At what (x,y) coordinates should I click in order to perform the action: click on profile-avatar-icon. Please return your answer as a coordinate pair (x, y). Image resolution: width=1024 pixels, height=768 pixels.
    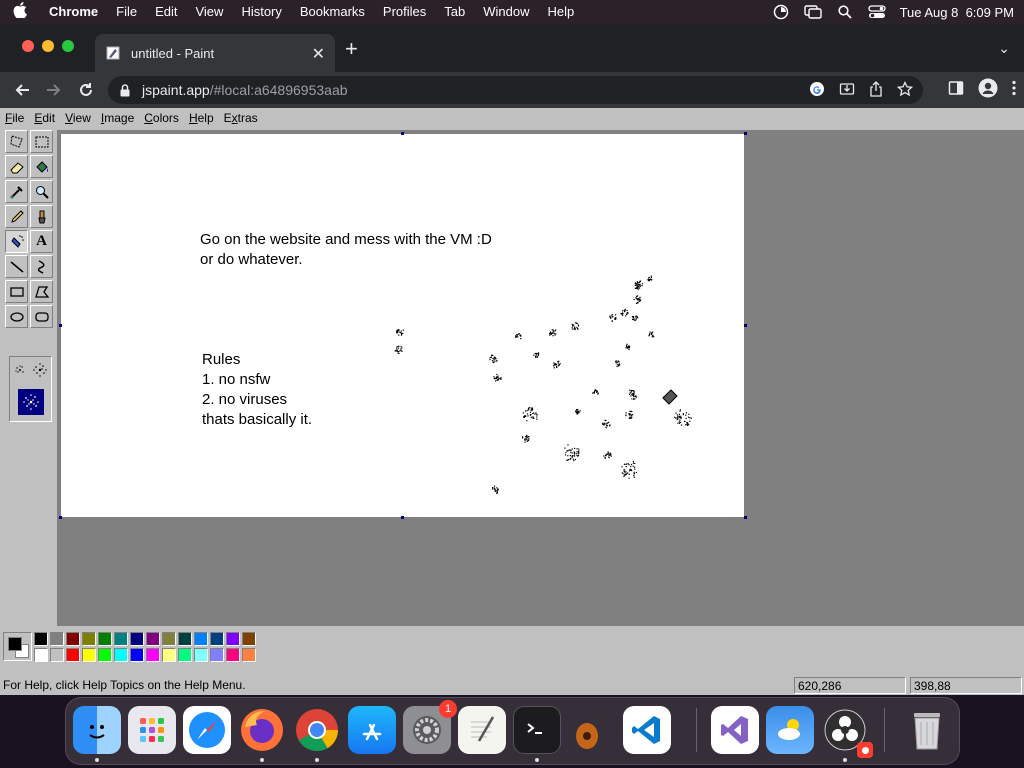
    Looking at the image, I should click on (988, 90).